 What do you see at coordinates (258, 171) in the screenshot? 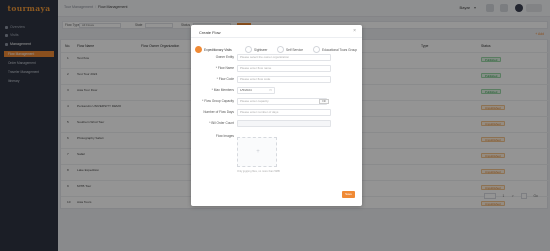
I see `upload-hint: Only jpg/png files, no more than 5MB` at bounding box center [258, 171].